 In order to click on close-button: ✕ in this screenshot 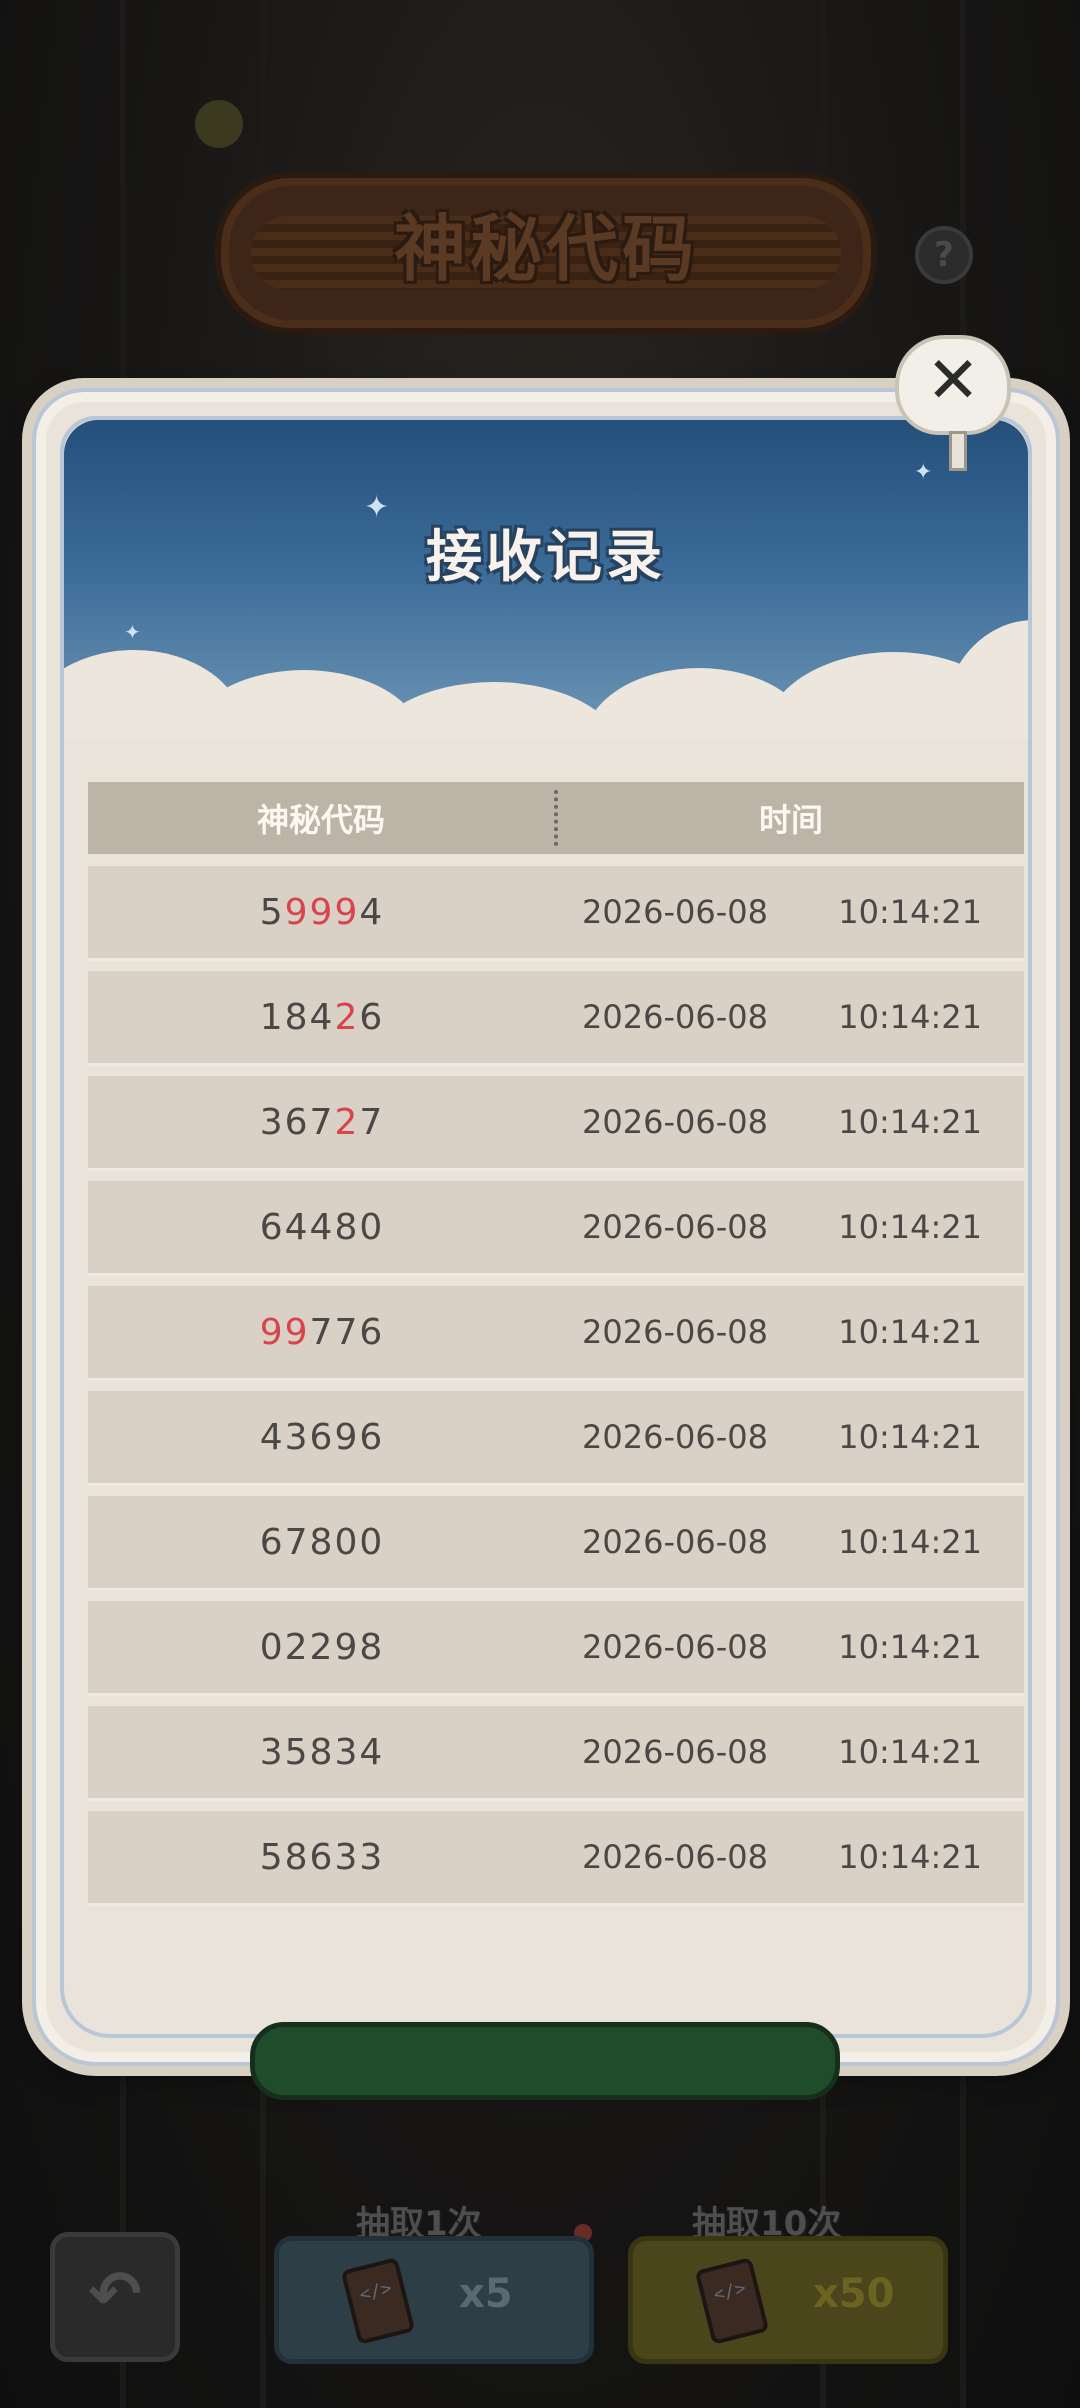, I will do `click(953, 403)`.